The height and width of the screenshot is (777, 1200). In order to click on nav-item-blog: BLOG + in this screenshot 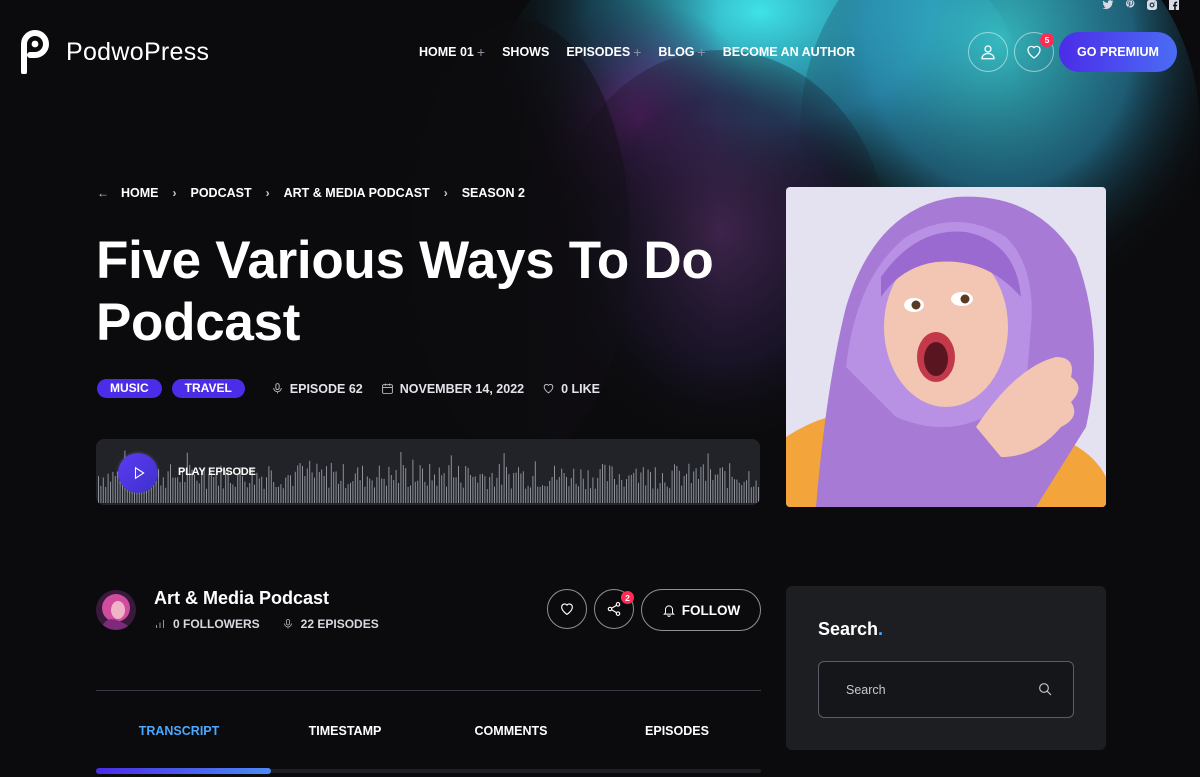, I will do `click(681, 52)`.